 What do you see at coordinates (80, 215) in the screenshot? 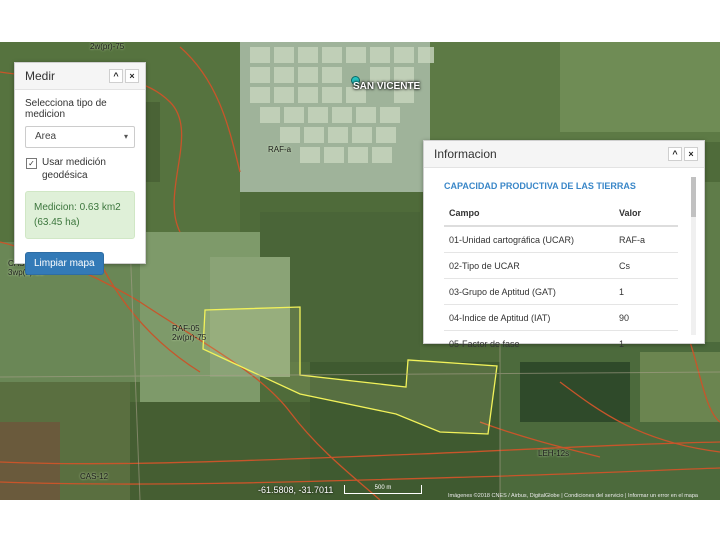
I see `measure-result: Medicion: 0.63 km2 (63.45 ha)` at bounding box center [80, 215].